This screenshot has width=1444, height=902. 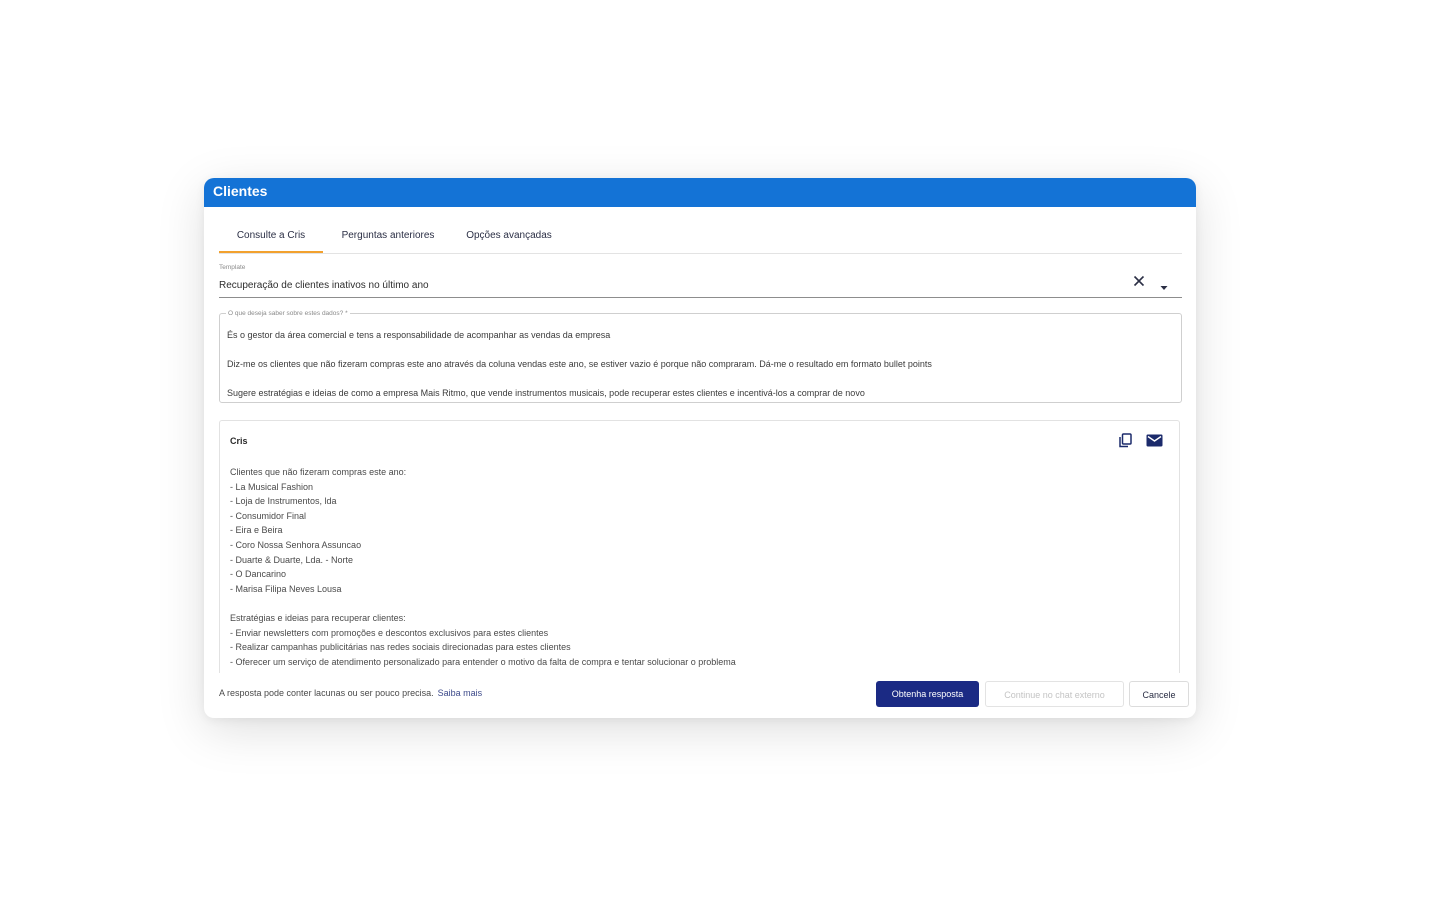 What do you see at coordinates (1125, 440) in the screenshot?
I see `copy-icon` at bounding box center [1125, 440].